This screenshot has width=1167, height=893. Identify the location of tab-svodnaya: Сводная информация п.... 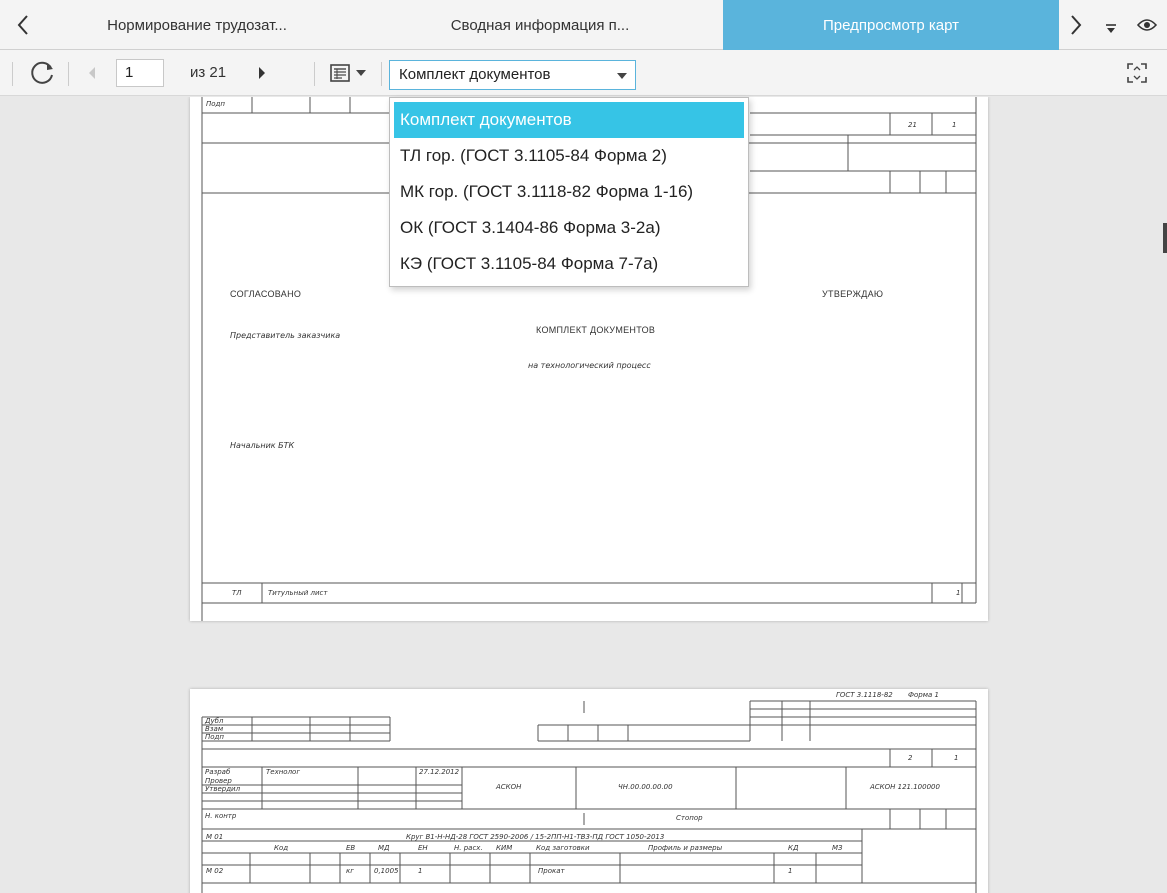
(540, 25).